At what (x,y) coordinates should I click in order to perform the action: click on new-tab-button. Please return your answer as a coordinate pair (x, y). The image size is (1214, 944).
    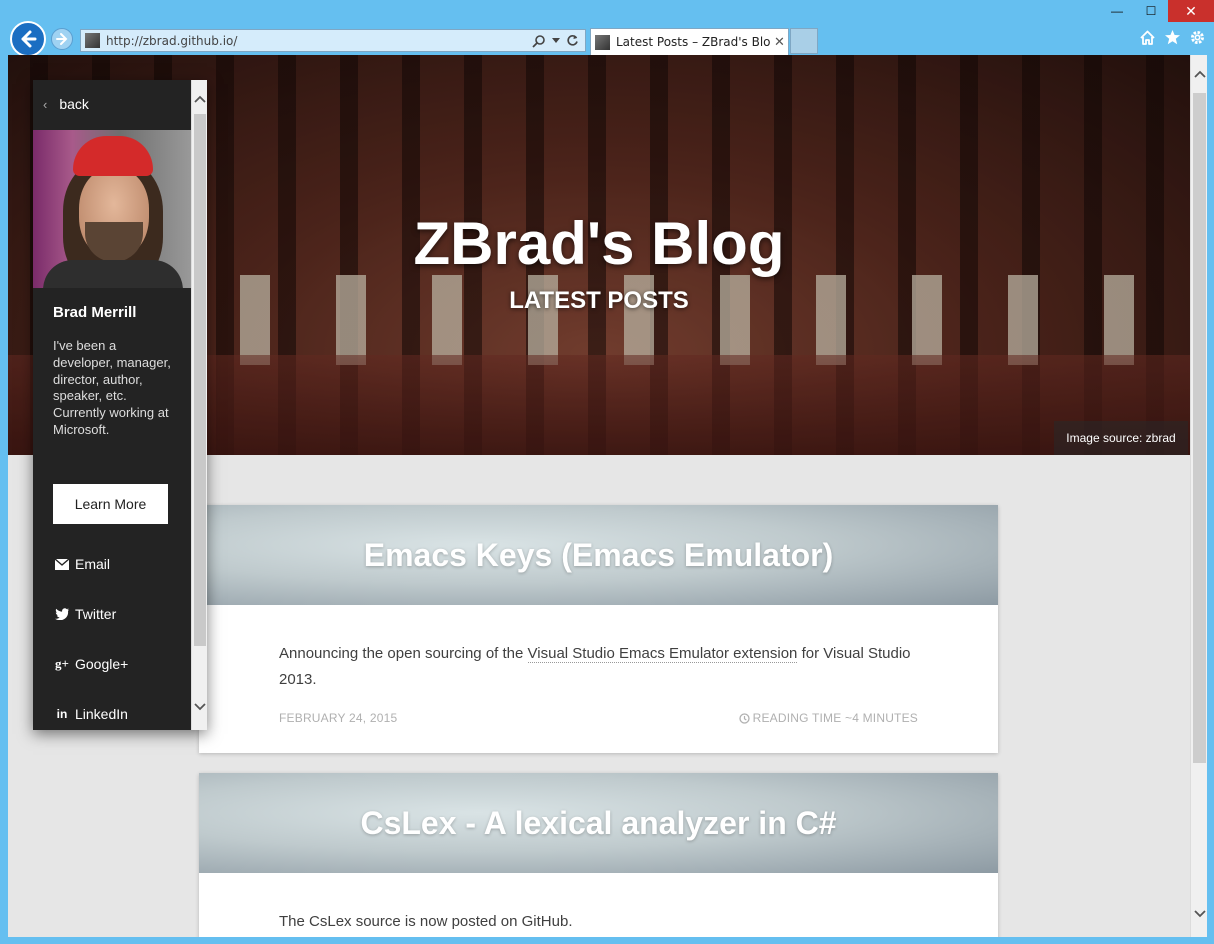
    Looking at the image, I should click on (804, 41).